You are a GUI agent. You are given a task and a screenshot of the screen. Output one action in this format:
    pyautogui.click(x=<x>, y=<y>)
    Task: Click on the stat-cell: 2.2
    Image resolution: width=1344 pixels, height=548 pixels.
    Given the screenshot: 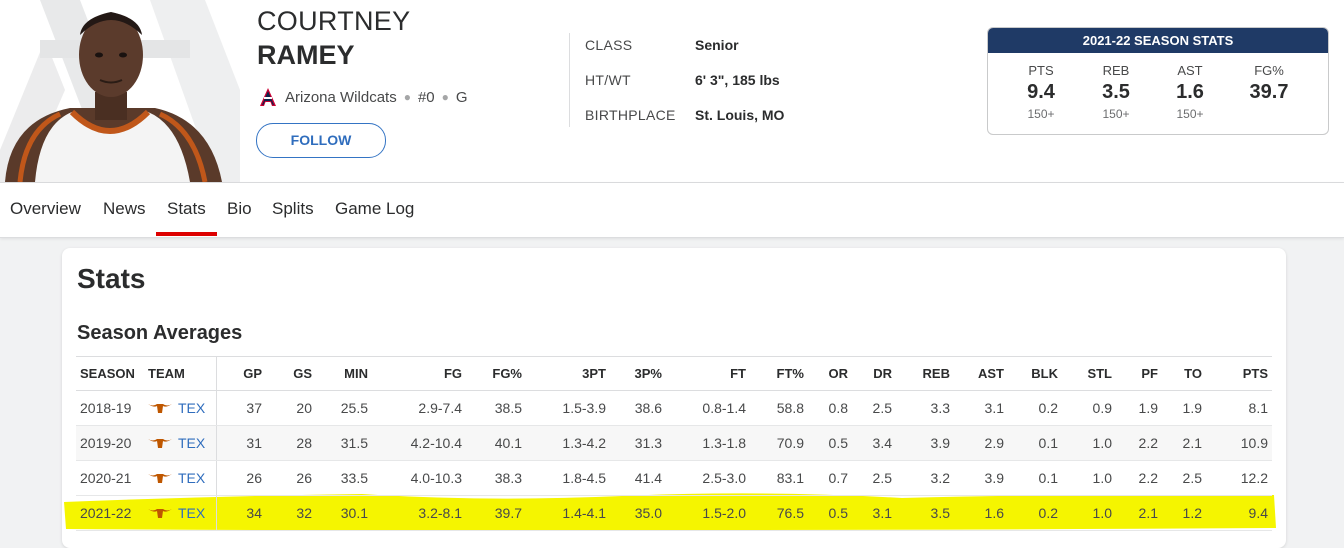 What is the action you would take?
    pyautogui.click(x=1139, y=443)
    